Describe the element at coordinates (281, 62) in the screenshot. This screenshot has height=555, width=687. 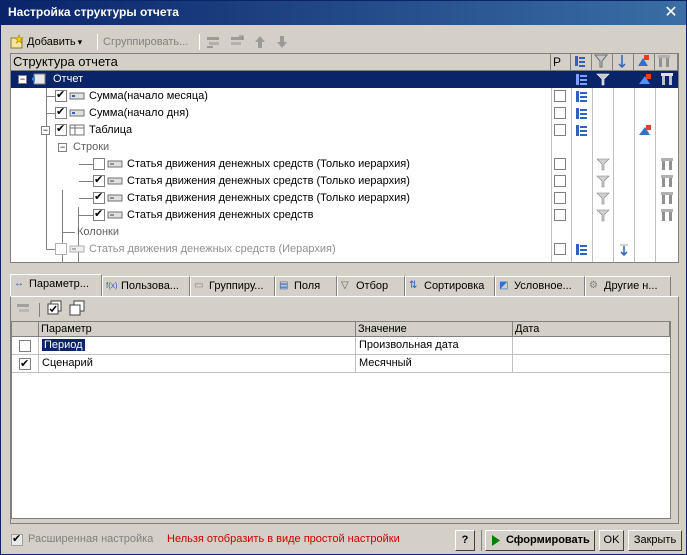
I see `structure-column-header: Структура отчета` at that location.